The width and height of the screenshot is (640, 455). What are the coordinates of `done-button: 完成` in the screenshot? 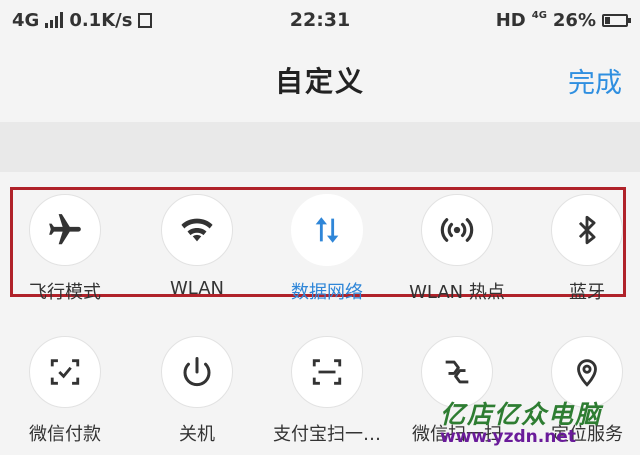 It's located at (595, 80).